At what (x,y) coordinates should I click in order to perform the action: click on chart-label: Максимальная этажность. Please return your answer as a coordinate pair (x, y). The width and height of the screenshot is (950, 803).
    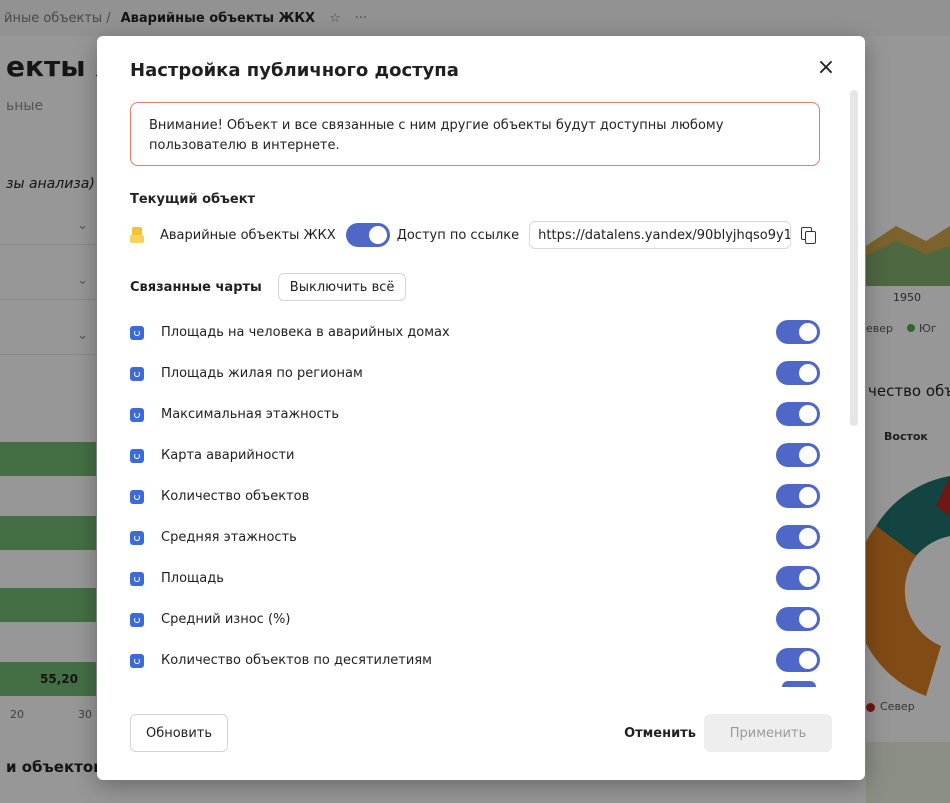
    Looking at the image, I should click on (250, 414).